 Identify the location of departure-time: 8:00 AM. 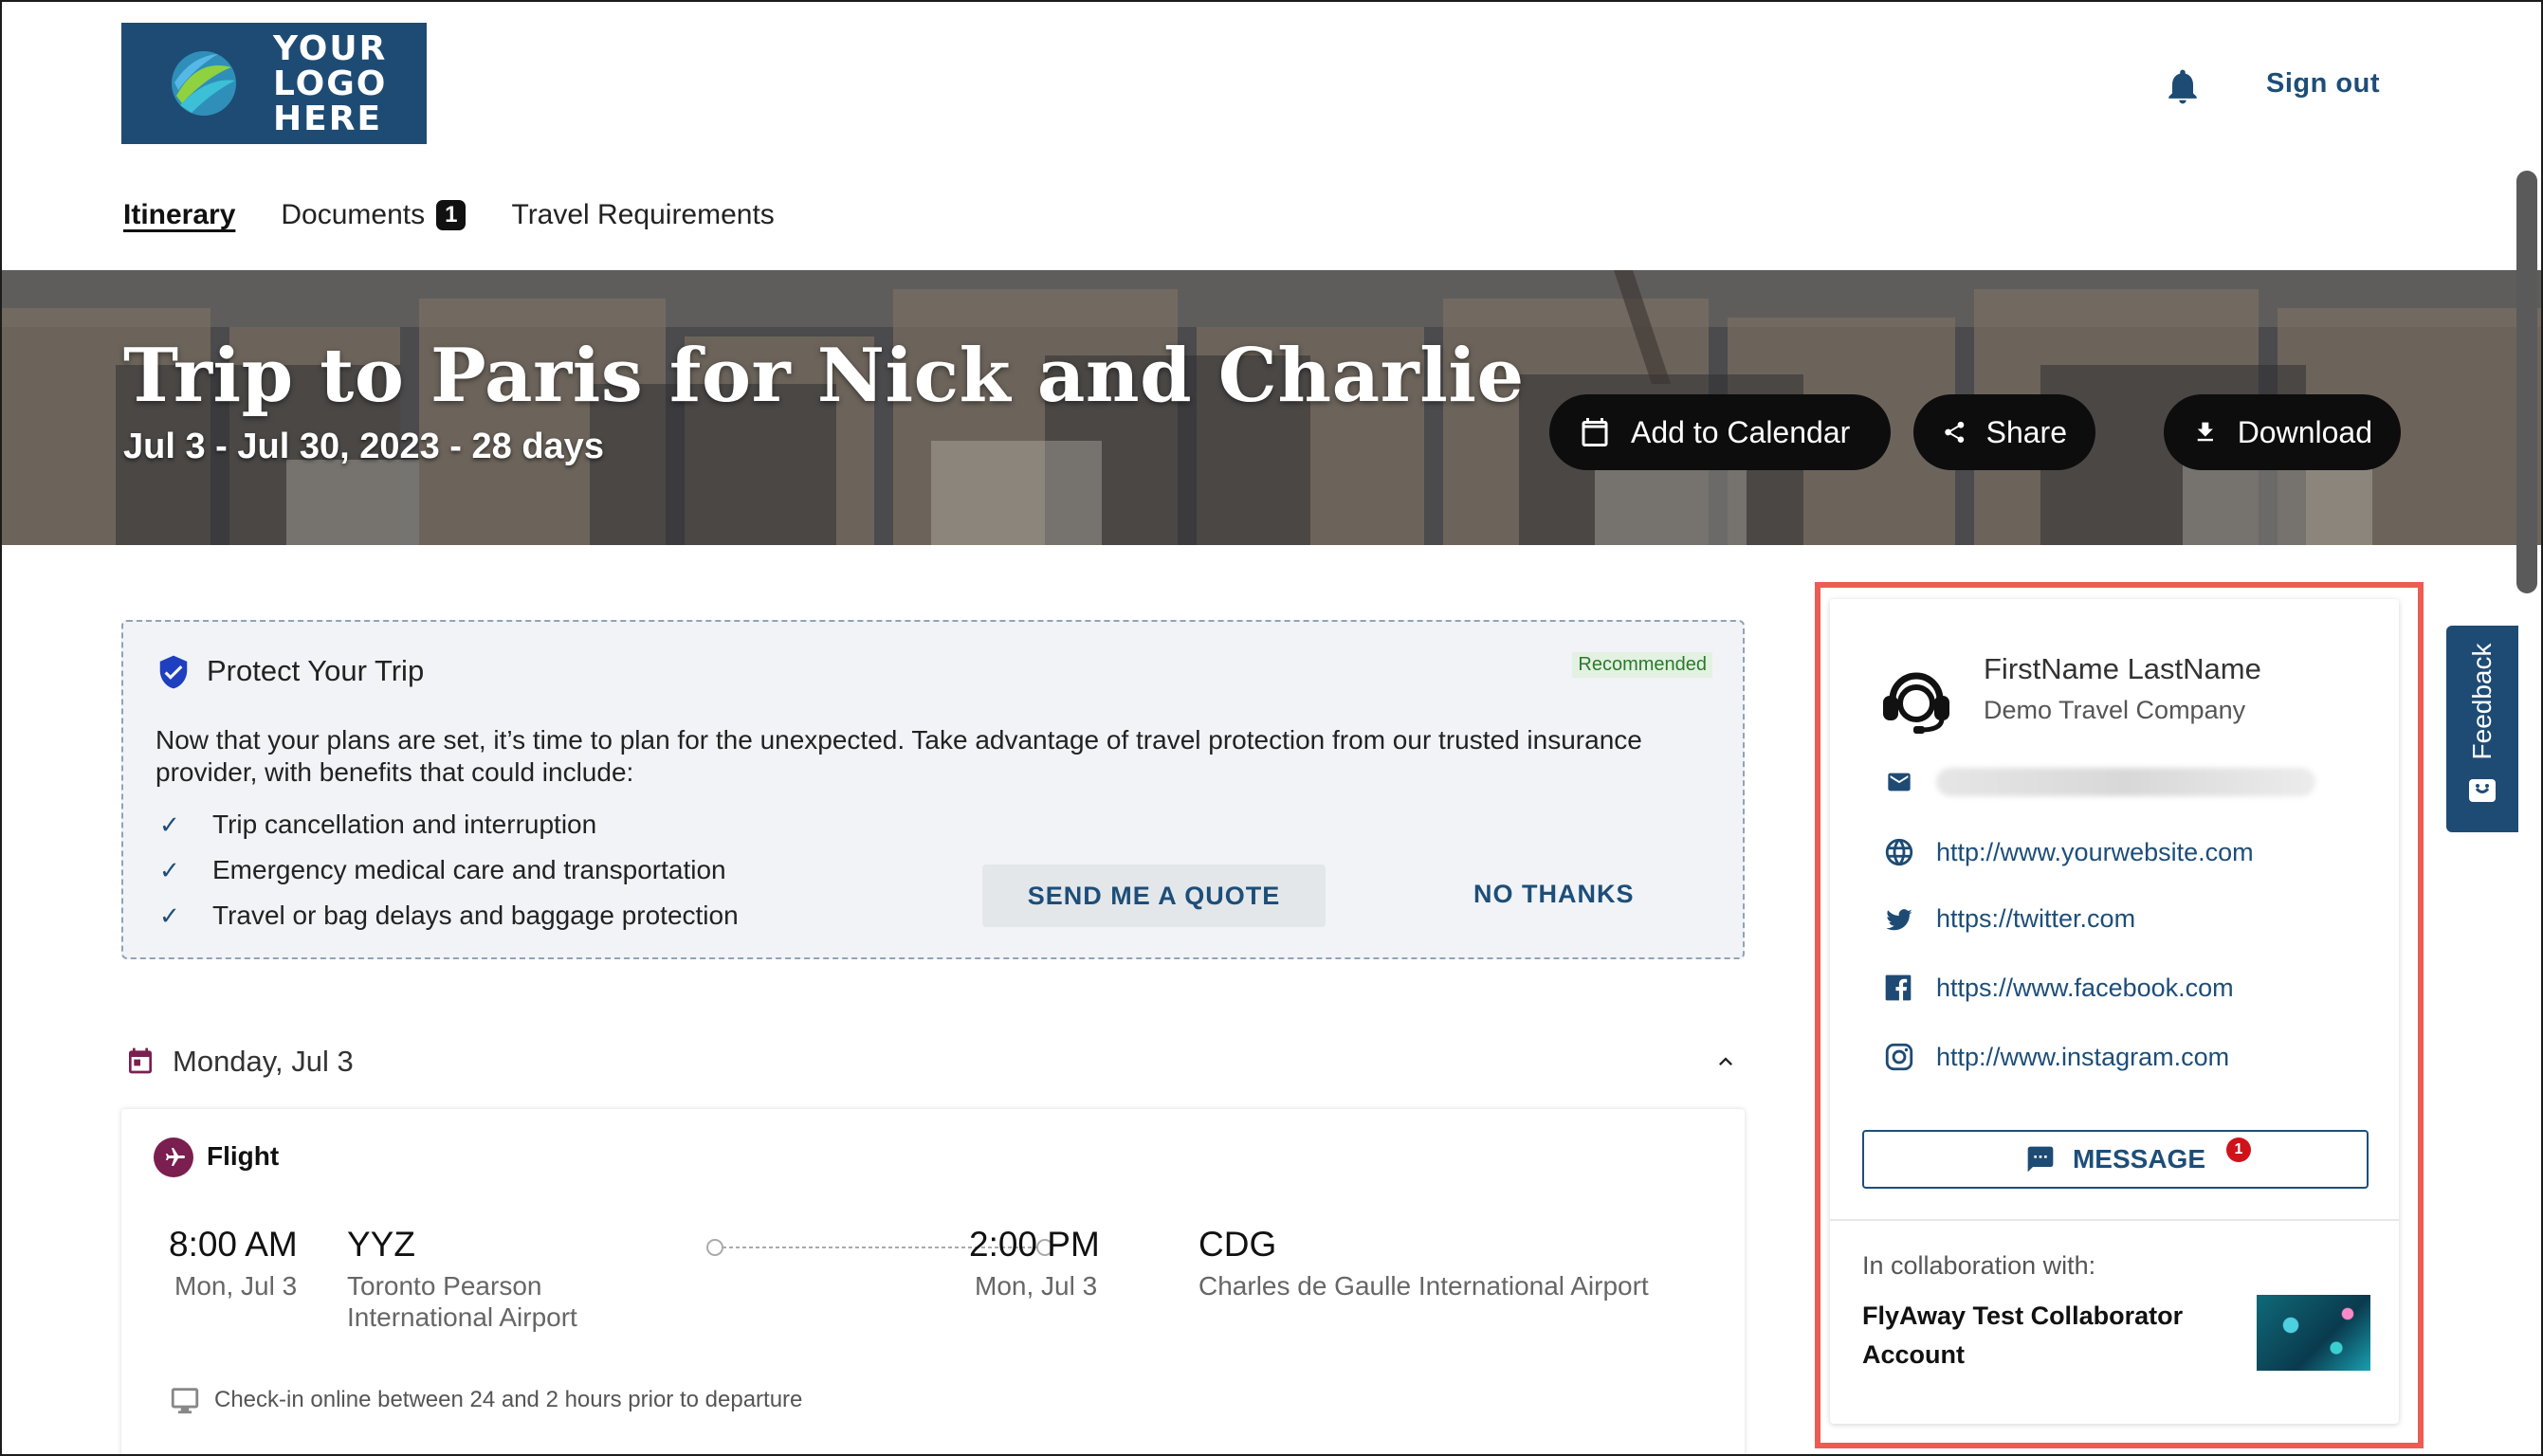
(233, 1244).